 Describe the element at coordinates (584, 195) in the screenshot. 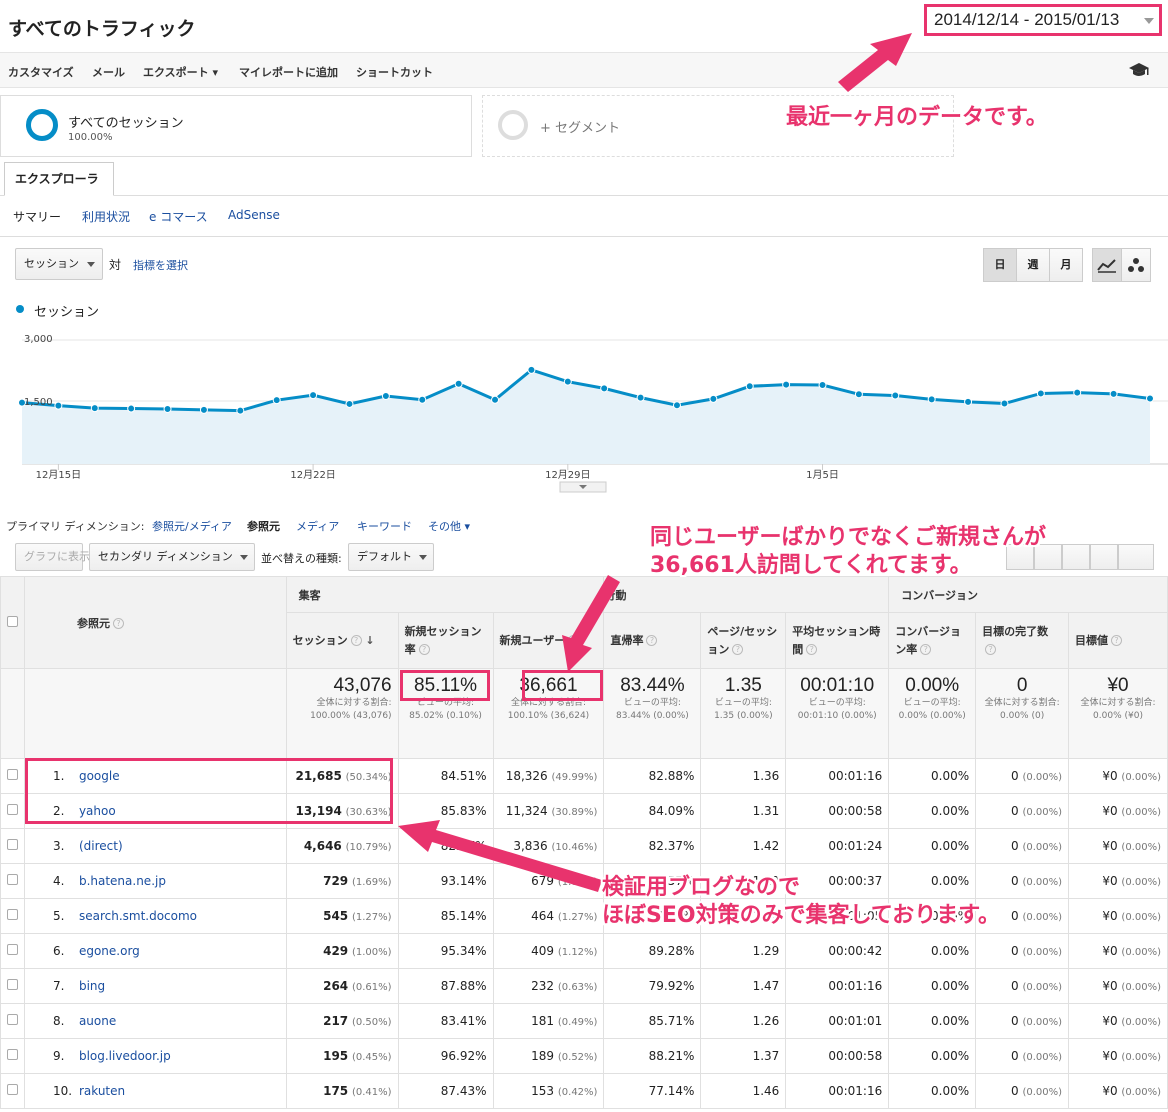

I see `tab-divider` at that location.